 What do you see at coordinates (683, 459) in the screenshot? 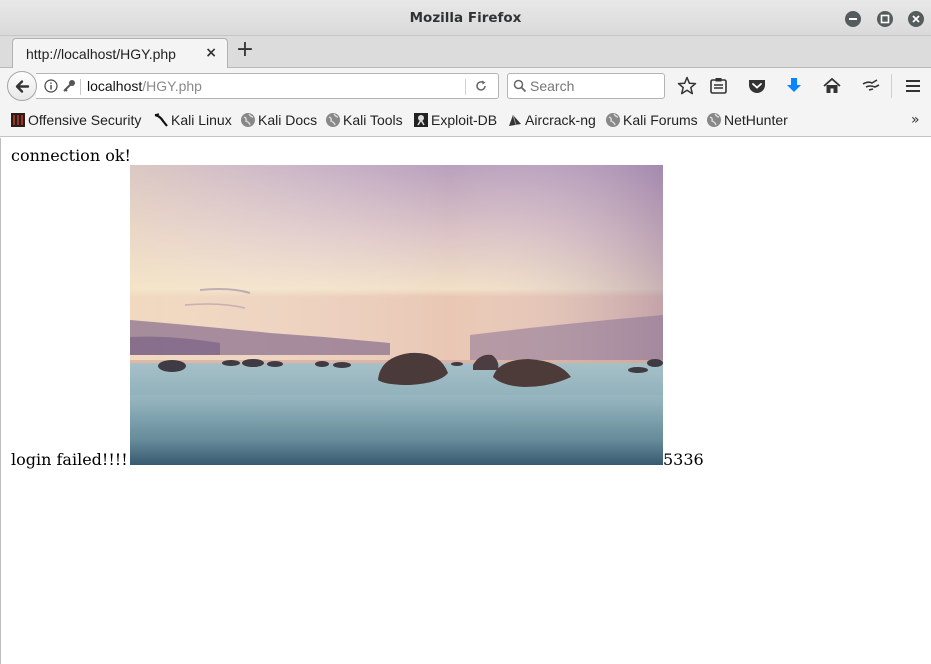
I see `number-output-text: 5336` at bounding box center [683, 459].